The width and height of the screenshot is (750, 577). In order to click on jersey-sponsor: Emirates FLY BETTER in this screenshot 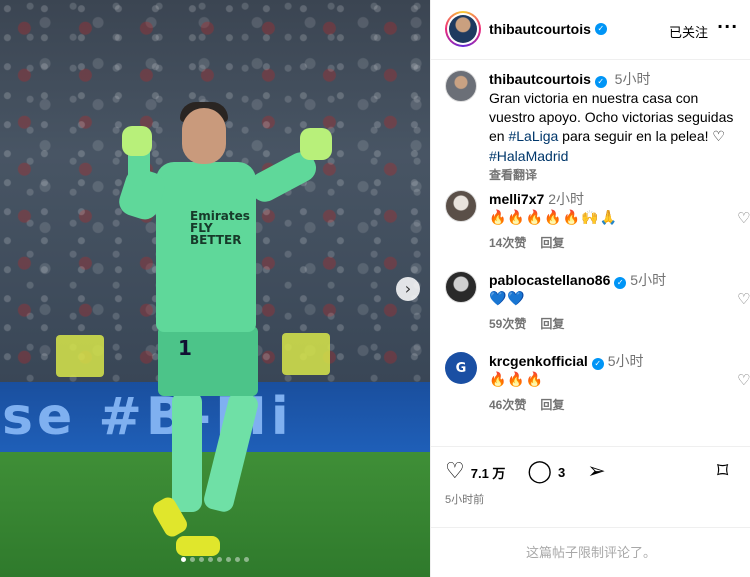, I will do `click(220, 228)`.